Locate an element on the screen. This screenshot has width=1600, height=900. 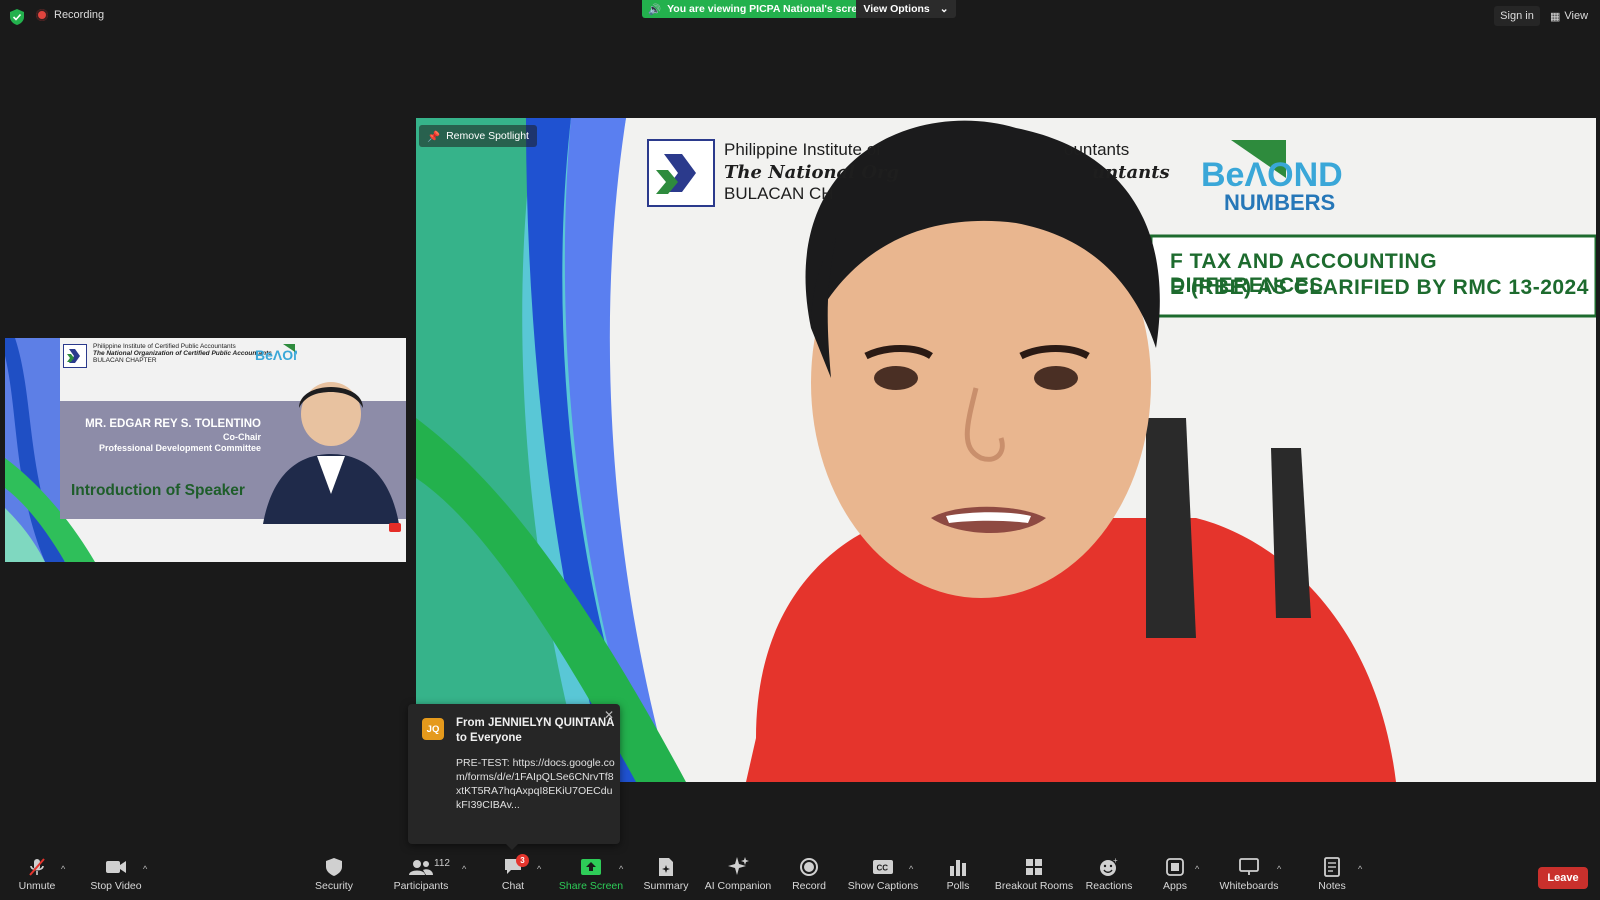
unmute-button: Unmute is located at coordinates (37, 875).